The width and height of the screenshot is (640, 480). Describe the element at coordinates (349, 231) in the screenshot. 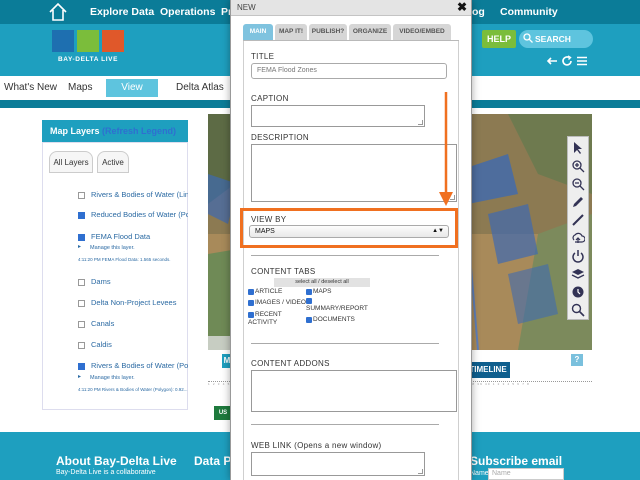

I see `view-by-select: MAPS ▲▼` at that location.